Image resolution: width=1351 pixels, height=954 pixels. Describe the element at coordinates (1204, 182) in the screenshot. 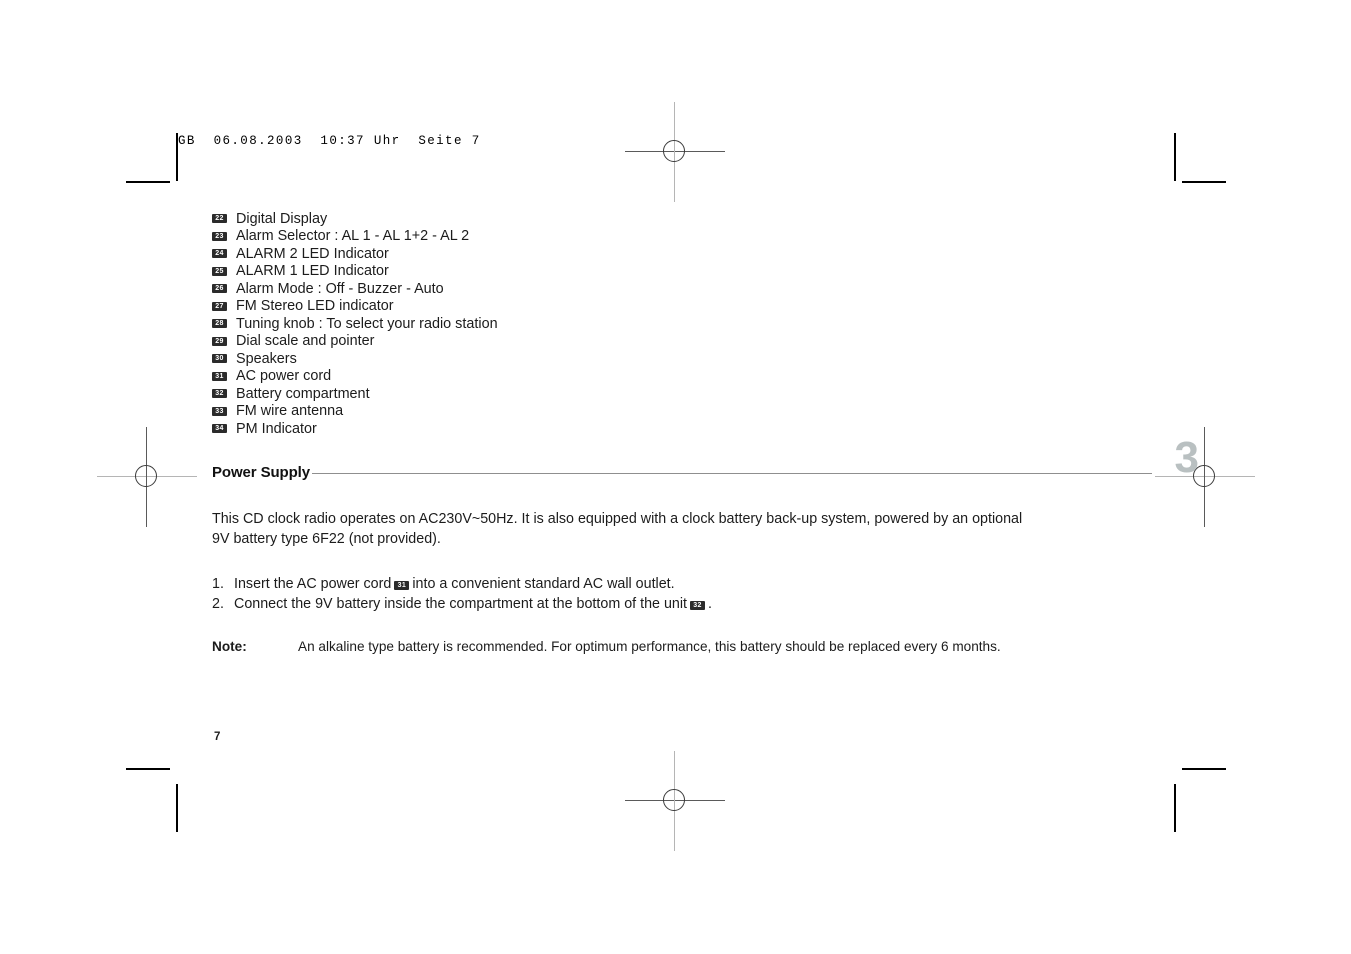

I see `crop-mark-top-right-horizontal` at that location.